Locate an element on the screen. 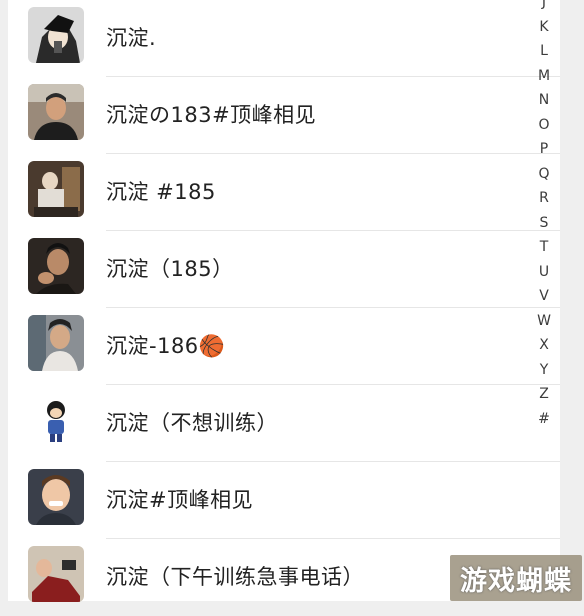 Image resolution: width=584 pixels, height=616 pixels. watermark: 游戏蝴蝶 is located at coordinates (516, 578).